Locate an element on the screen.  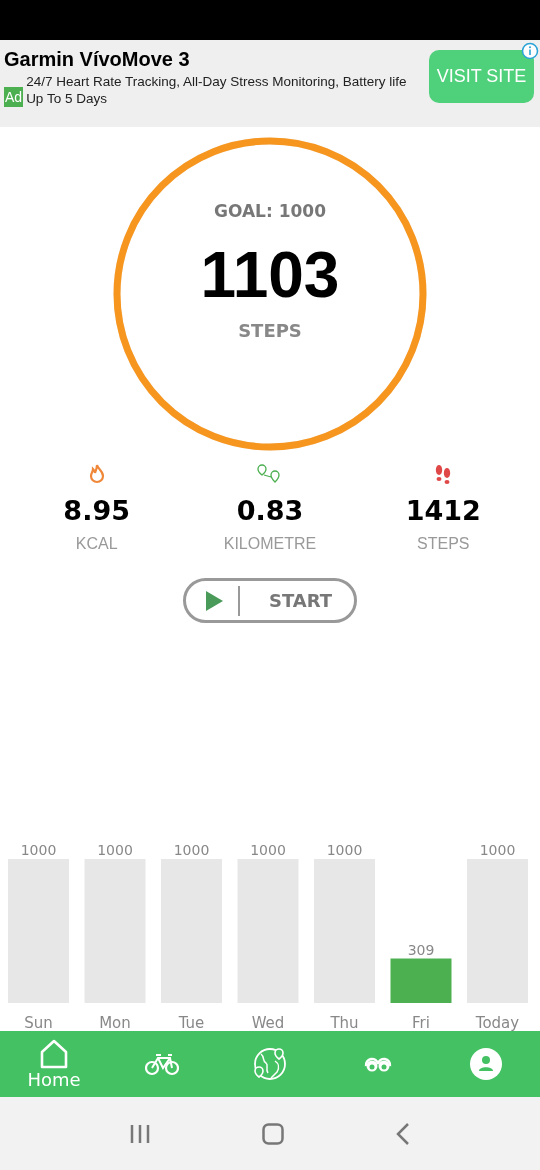
bicycle-icon is located at coordinates (162, 1064).